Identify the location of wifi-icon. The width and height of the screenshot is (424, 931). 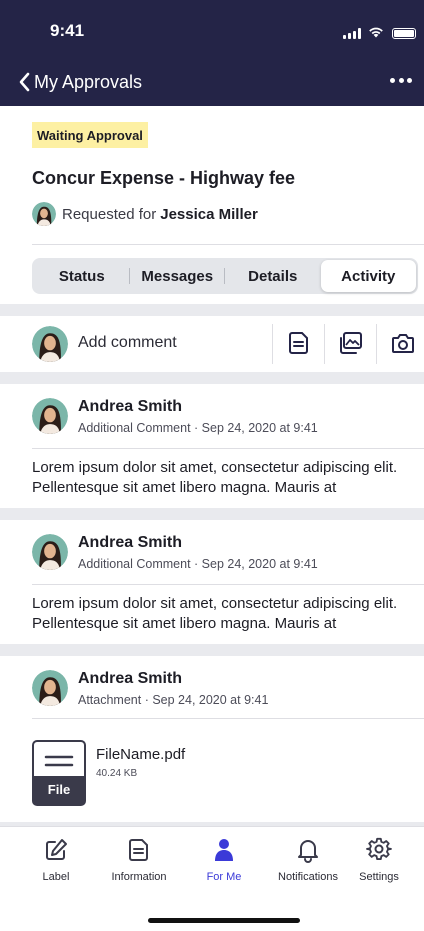
(376, 32).